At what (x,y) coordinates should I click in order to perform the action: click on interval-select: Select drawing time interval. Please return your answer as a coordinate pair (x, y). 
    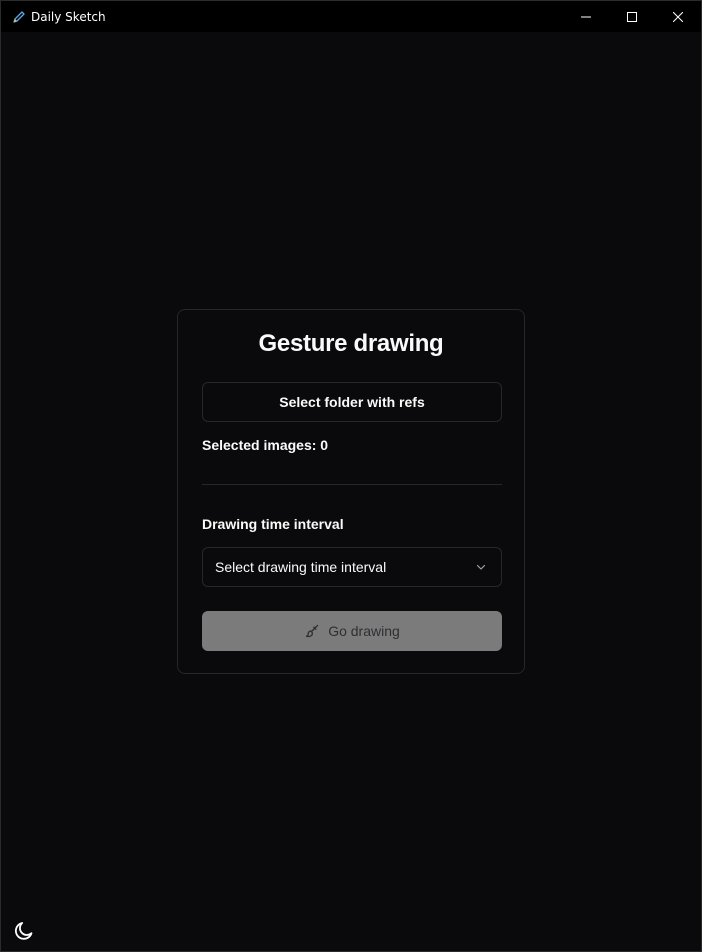
    Looking at the image, I should click on (352, 567).